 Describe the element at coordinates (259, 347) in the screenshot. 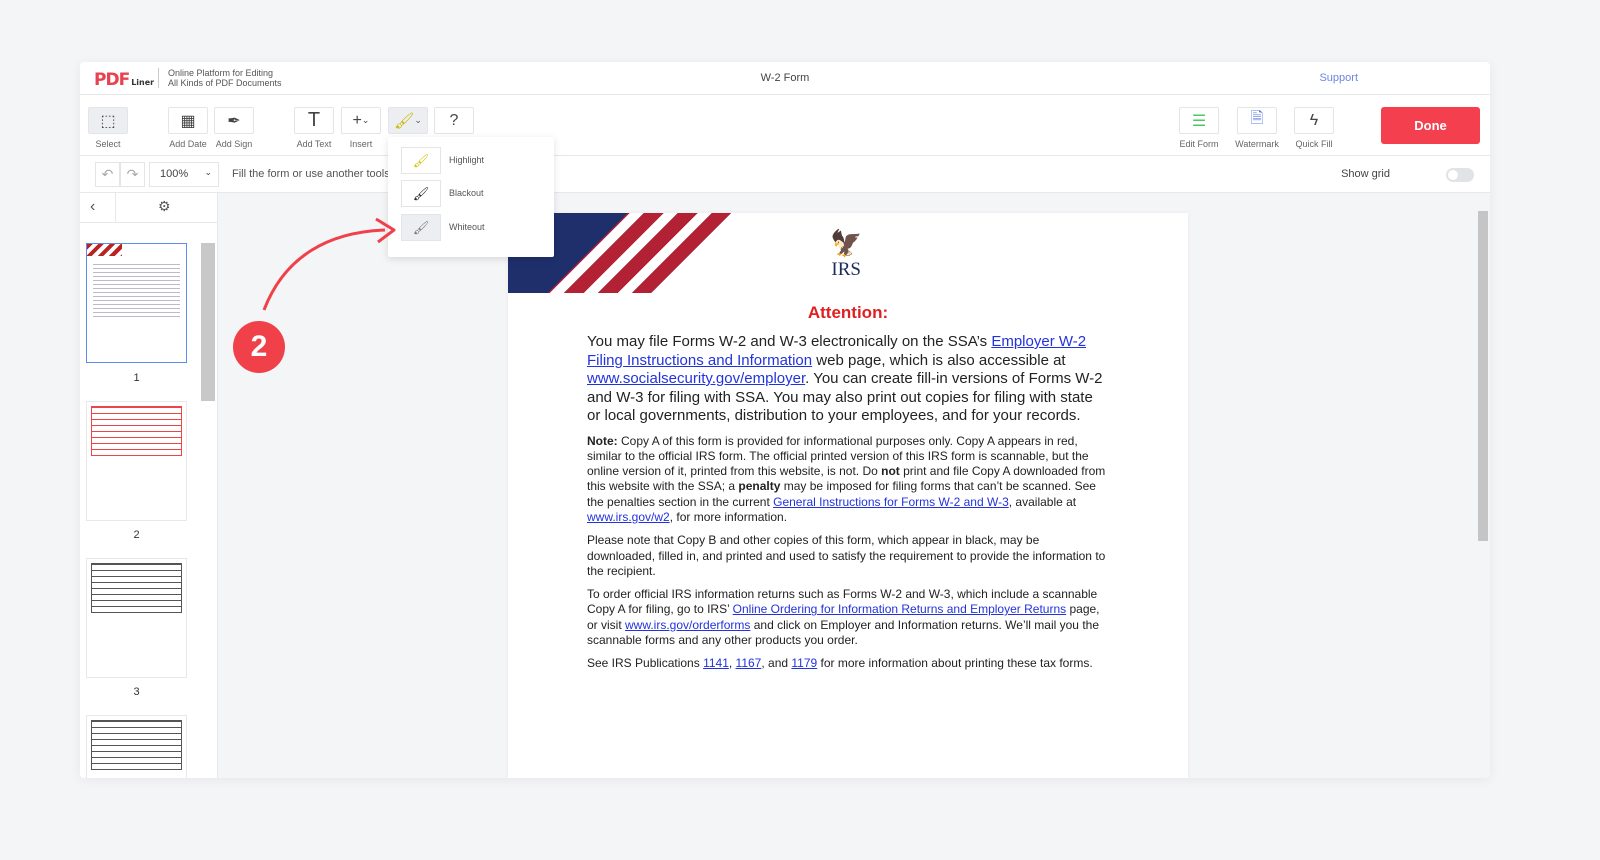

I see `step-badge: 2` at that location.